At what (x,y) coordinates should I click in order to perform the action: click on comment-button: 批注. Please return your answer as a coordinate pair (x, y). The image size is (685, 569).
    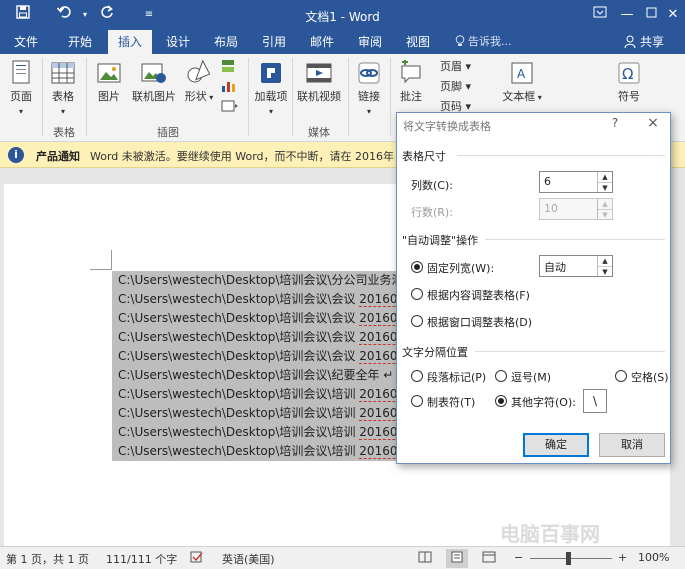
    Looking at the image, I should click on (411, 82).